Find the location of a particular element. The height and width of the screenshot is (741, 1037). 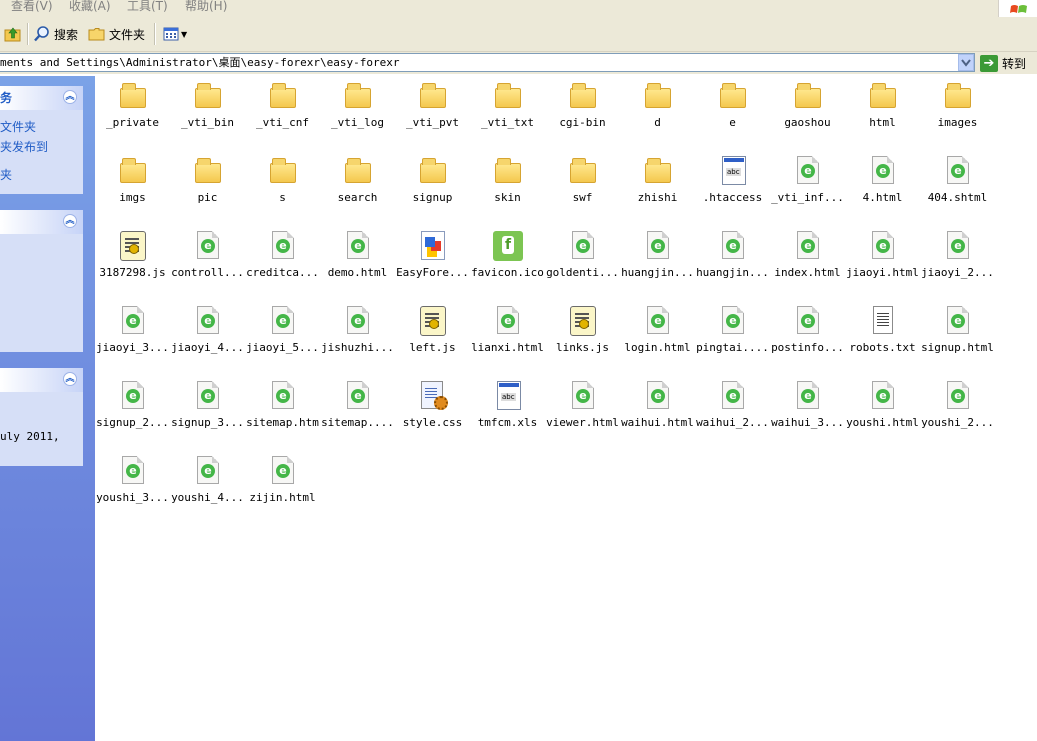

file-name: _vti_txt is located at coordinates (507, 122).